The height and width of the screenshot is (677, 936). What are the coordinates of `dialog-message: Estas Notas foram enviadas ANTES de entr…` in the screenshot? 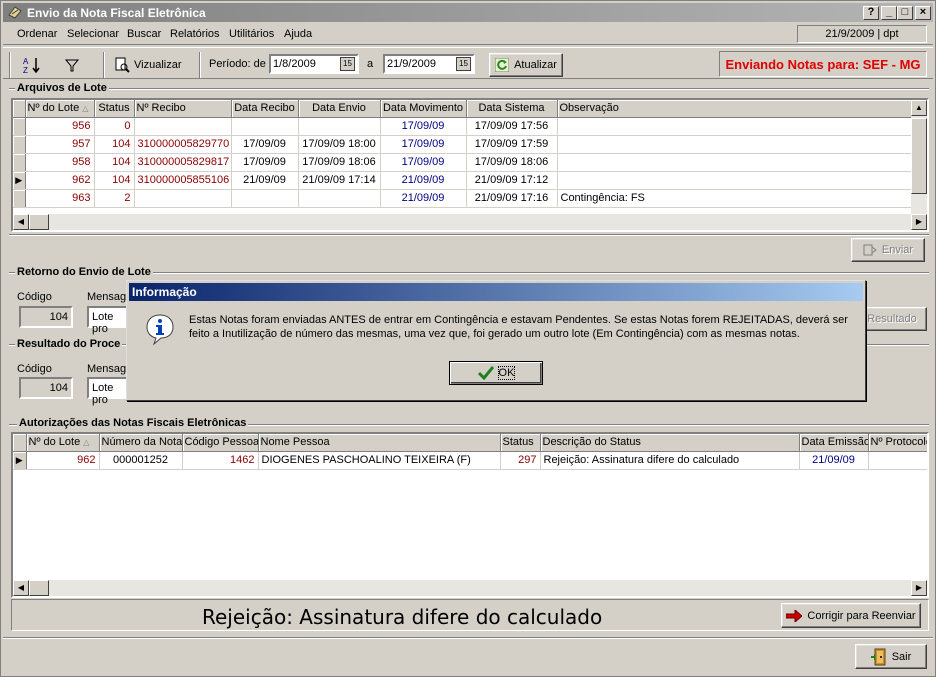 It's located at (518, 327).